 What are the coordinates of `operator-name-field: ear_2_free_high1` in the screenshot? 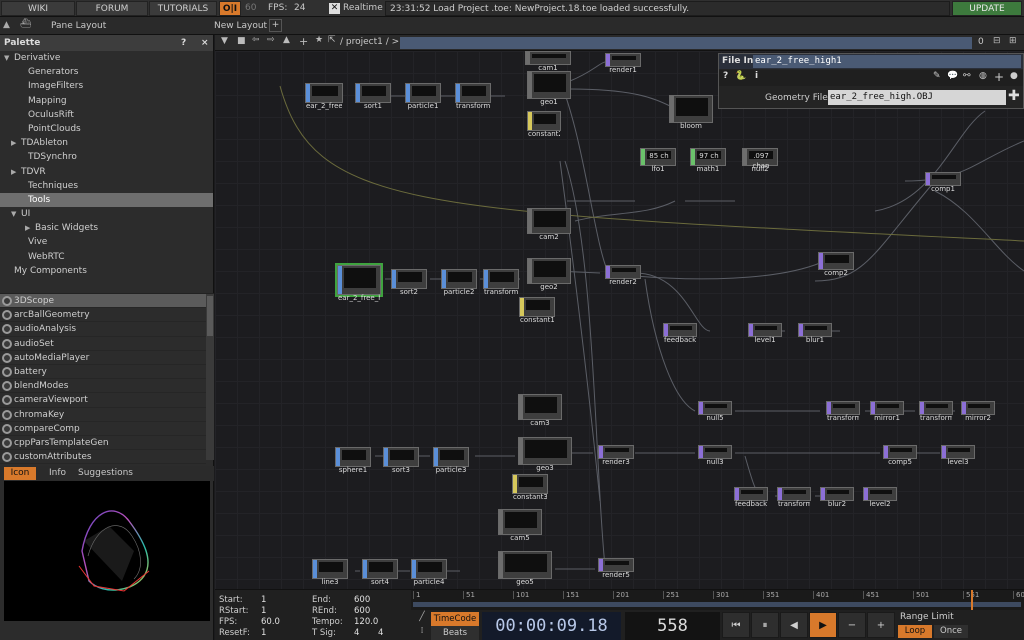 It's located at (887, 61).